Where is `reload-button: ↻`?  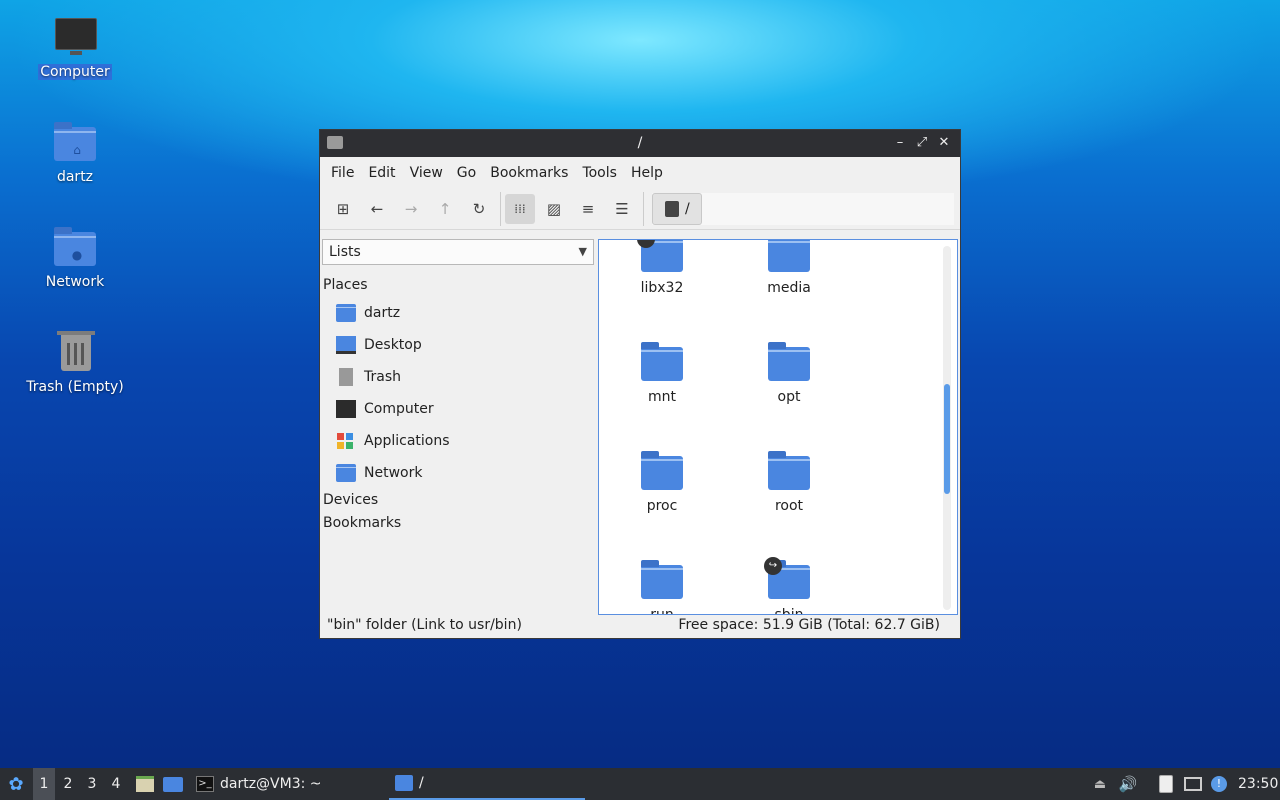 reload-button: ↻ is located at coordinates (479, 209).